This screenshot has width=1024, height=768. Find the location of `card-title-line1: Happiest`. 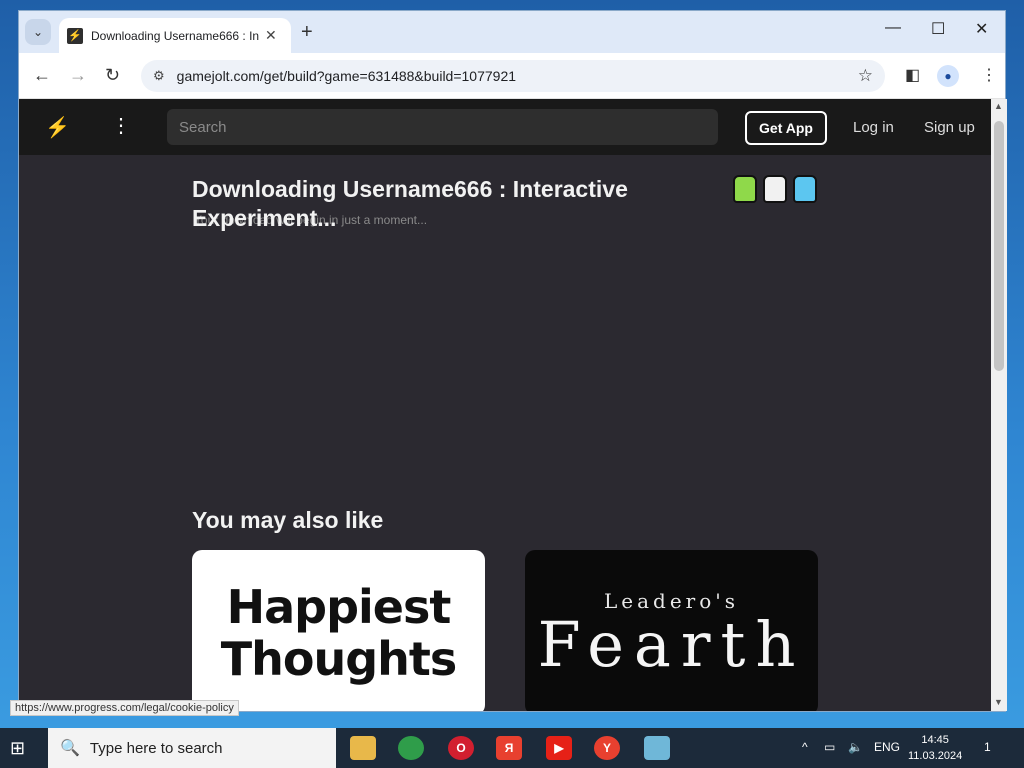

card-title-line1: Happiest is located at coordinates (339, 606).